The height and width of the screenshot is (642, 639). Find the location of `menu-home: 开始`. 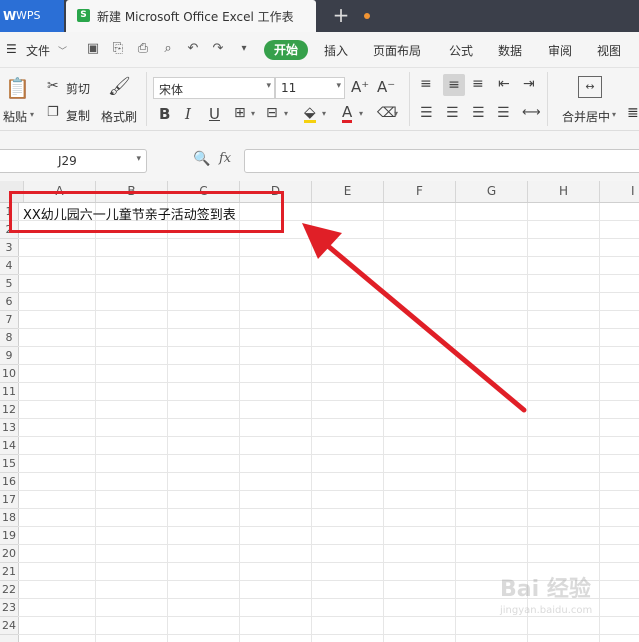

menu-home: 开始 is located at coordinates (286, 50).